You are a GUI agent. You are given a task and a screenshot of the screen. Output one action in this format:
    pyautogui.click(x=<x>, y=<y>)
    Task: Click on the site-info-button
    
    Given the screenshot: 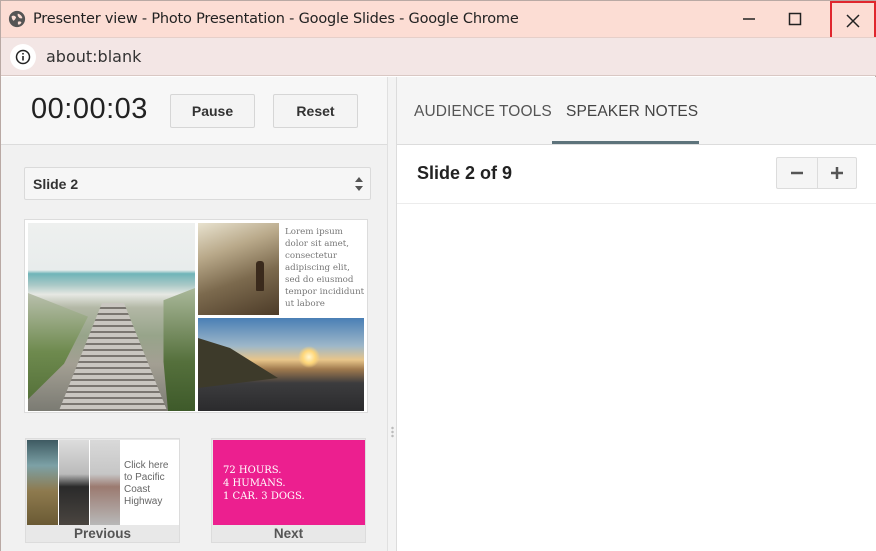 What is the action you would take?
    pyautogui.click(x=23, y=56)
    